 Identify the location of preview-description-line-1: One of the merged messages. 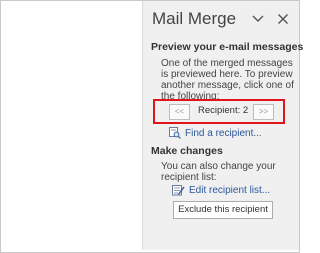
(227, 63).